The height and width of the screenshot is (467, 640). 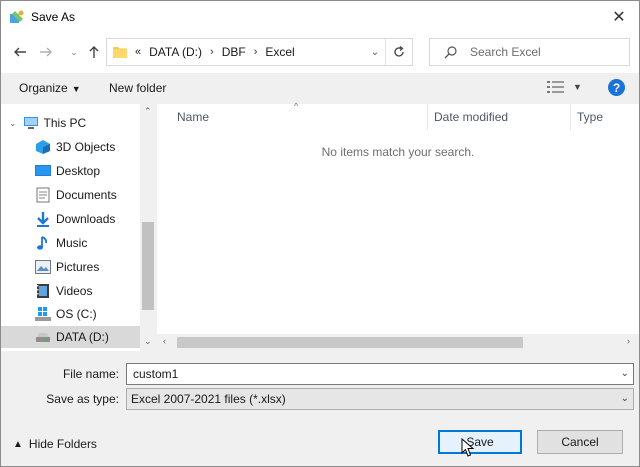 I want to click on title-bar: Save As ✕, so click(x=320, y=17).